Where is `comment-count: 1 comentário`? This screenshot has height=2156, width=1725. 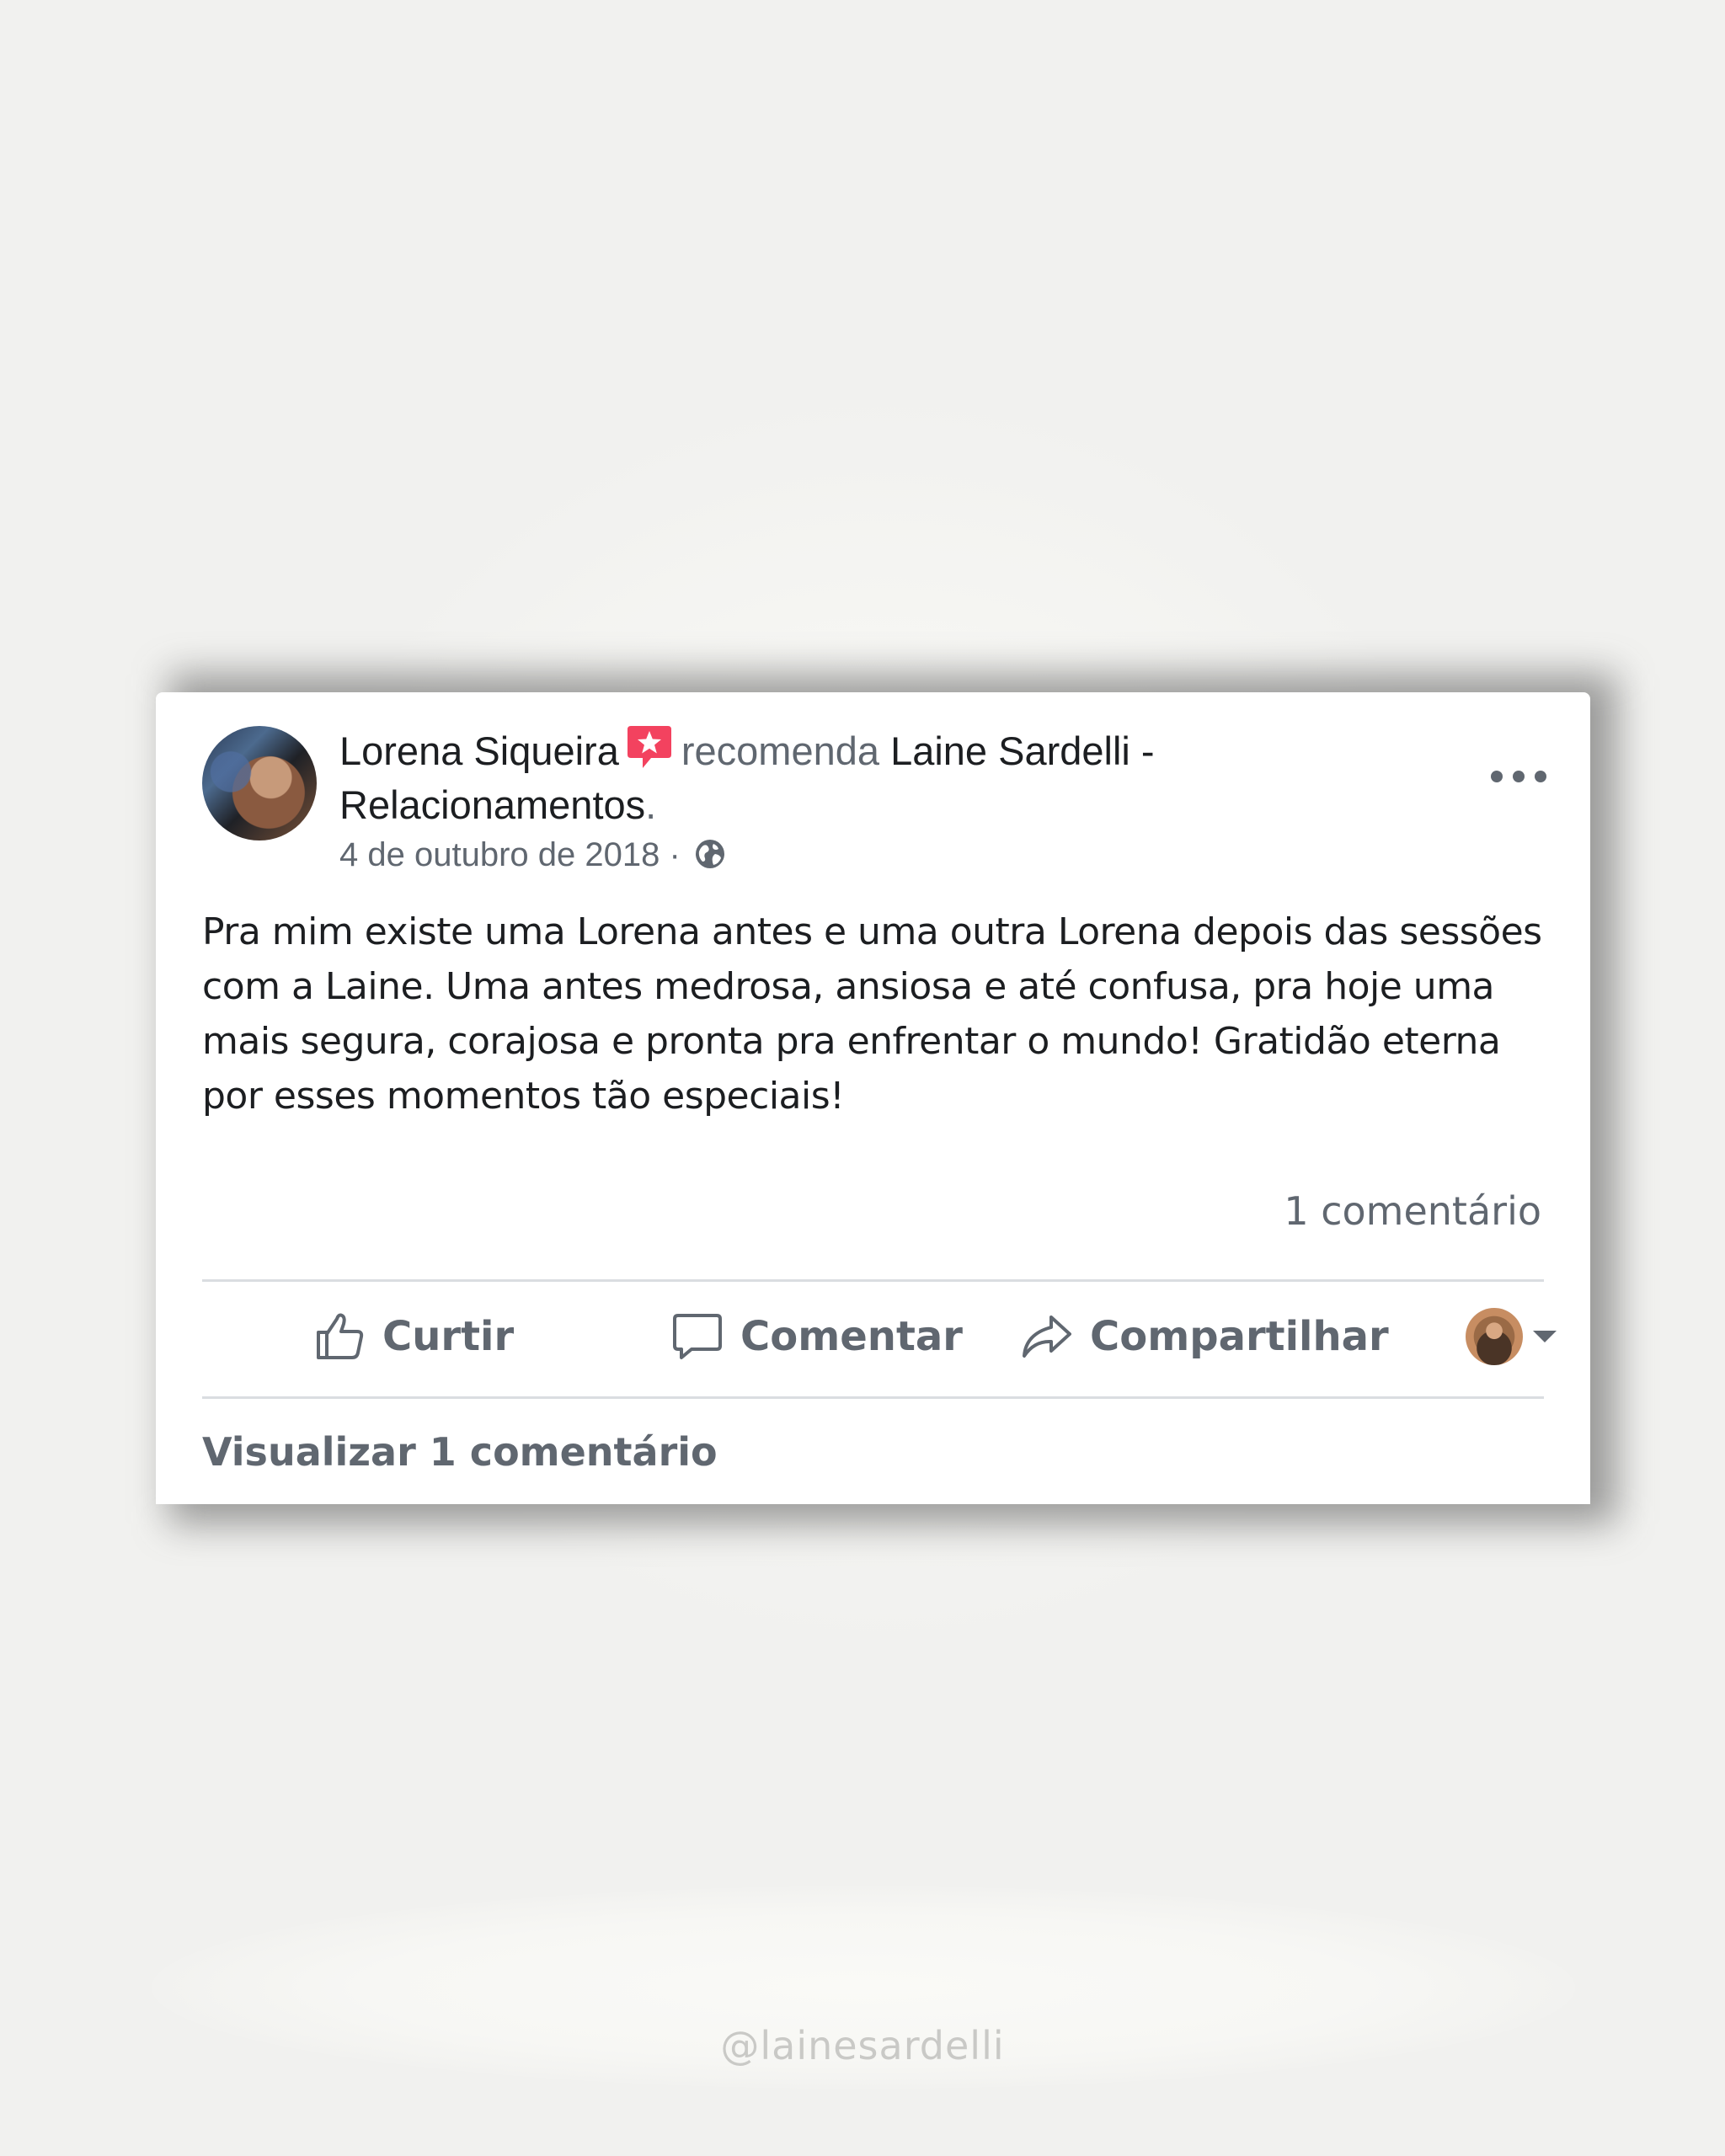 comment-count: 1 comentário is located at coordinates (1412, 1211).